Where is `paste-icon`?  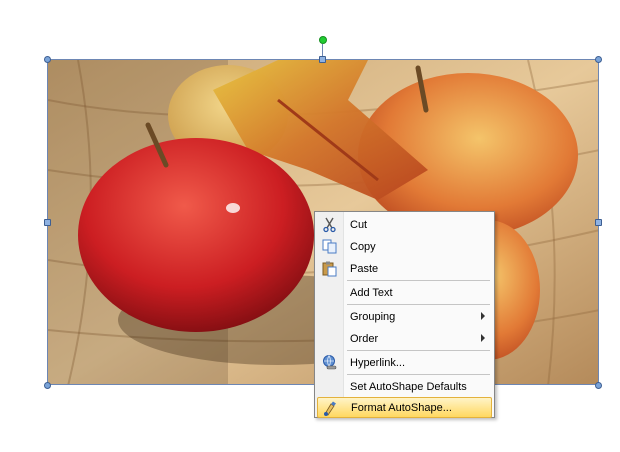 paste-icon is located at coordinates (329, 268).